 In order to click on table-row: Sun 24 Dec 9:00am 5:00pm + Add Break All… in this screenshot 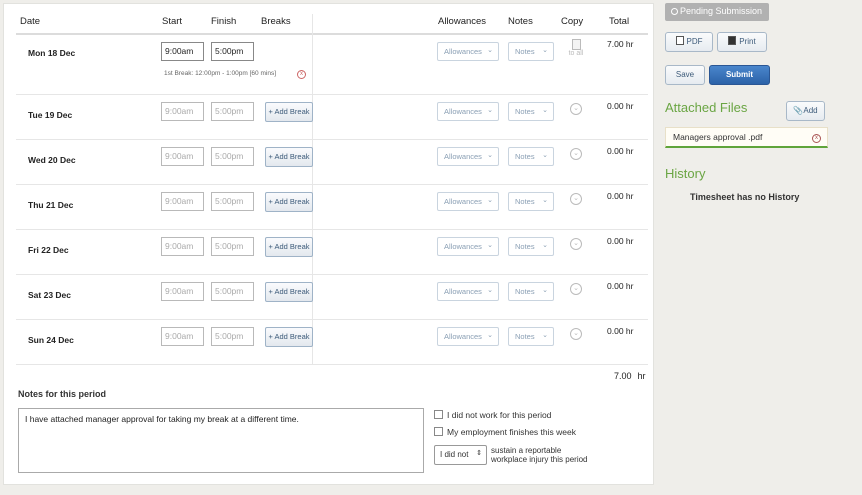, I will do `click(332, 342)`.